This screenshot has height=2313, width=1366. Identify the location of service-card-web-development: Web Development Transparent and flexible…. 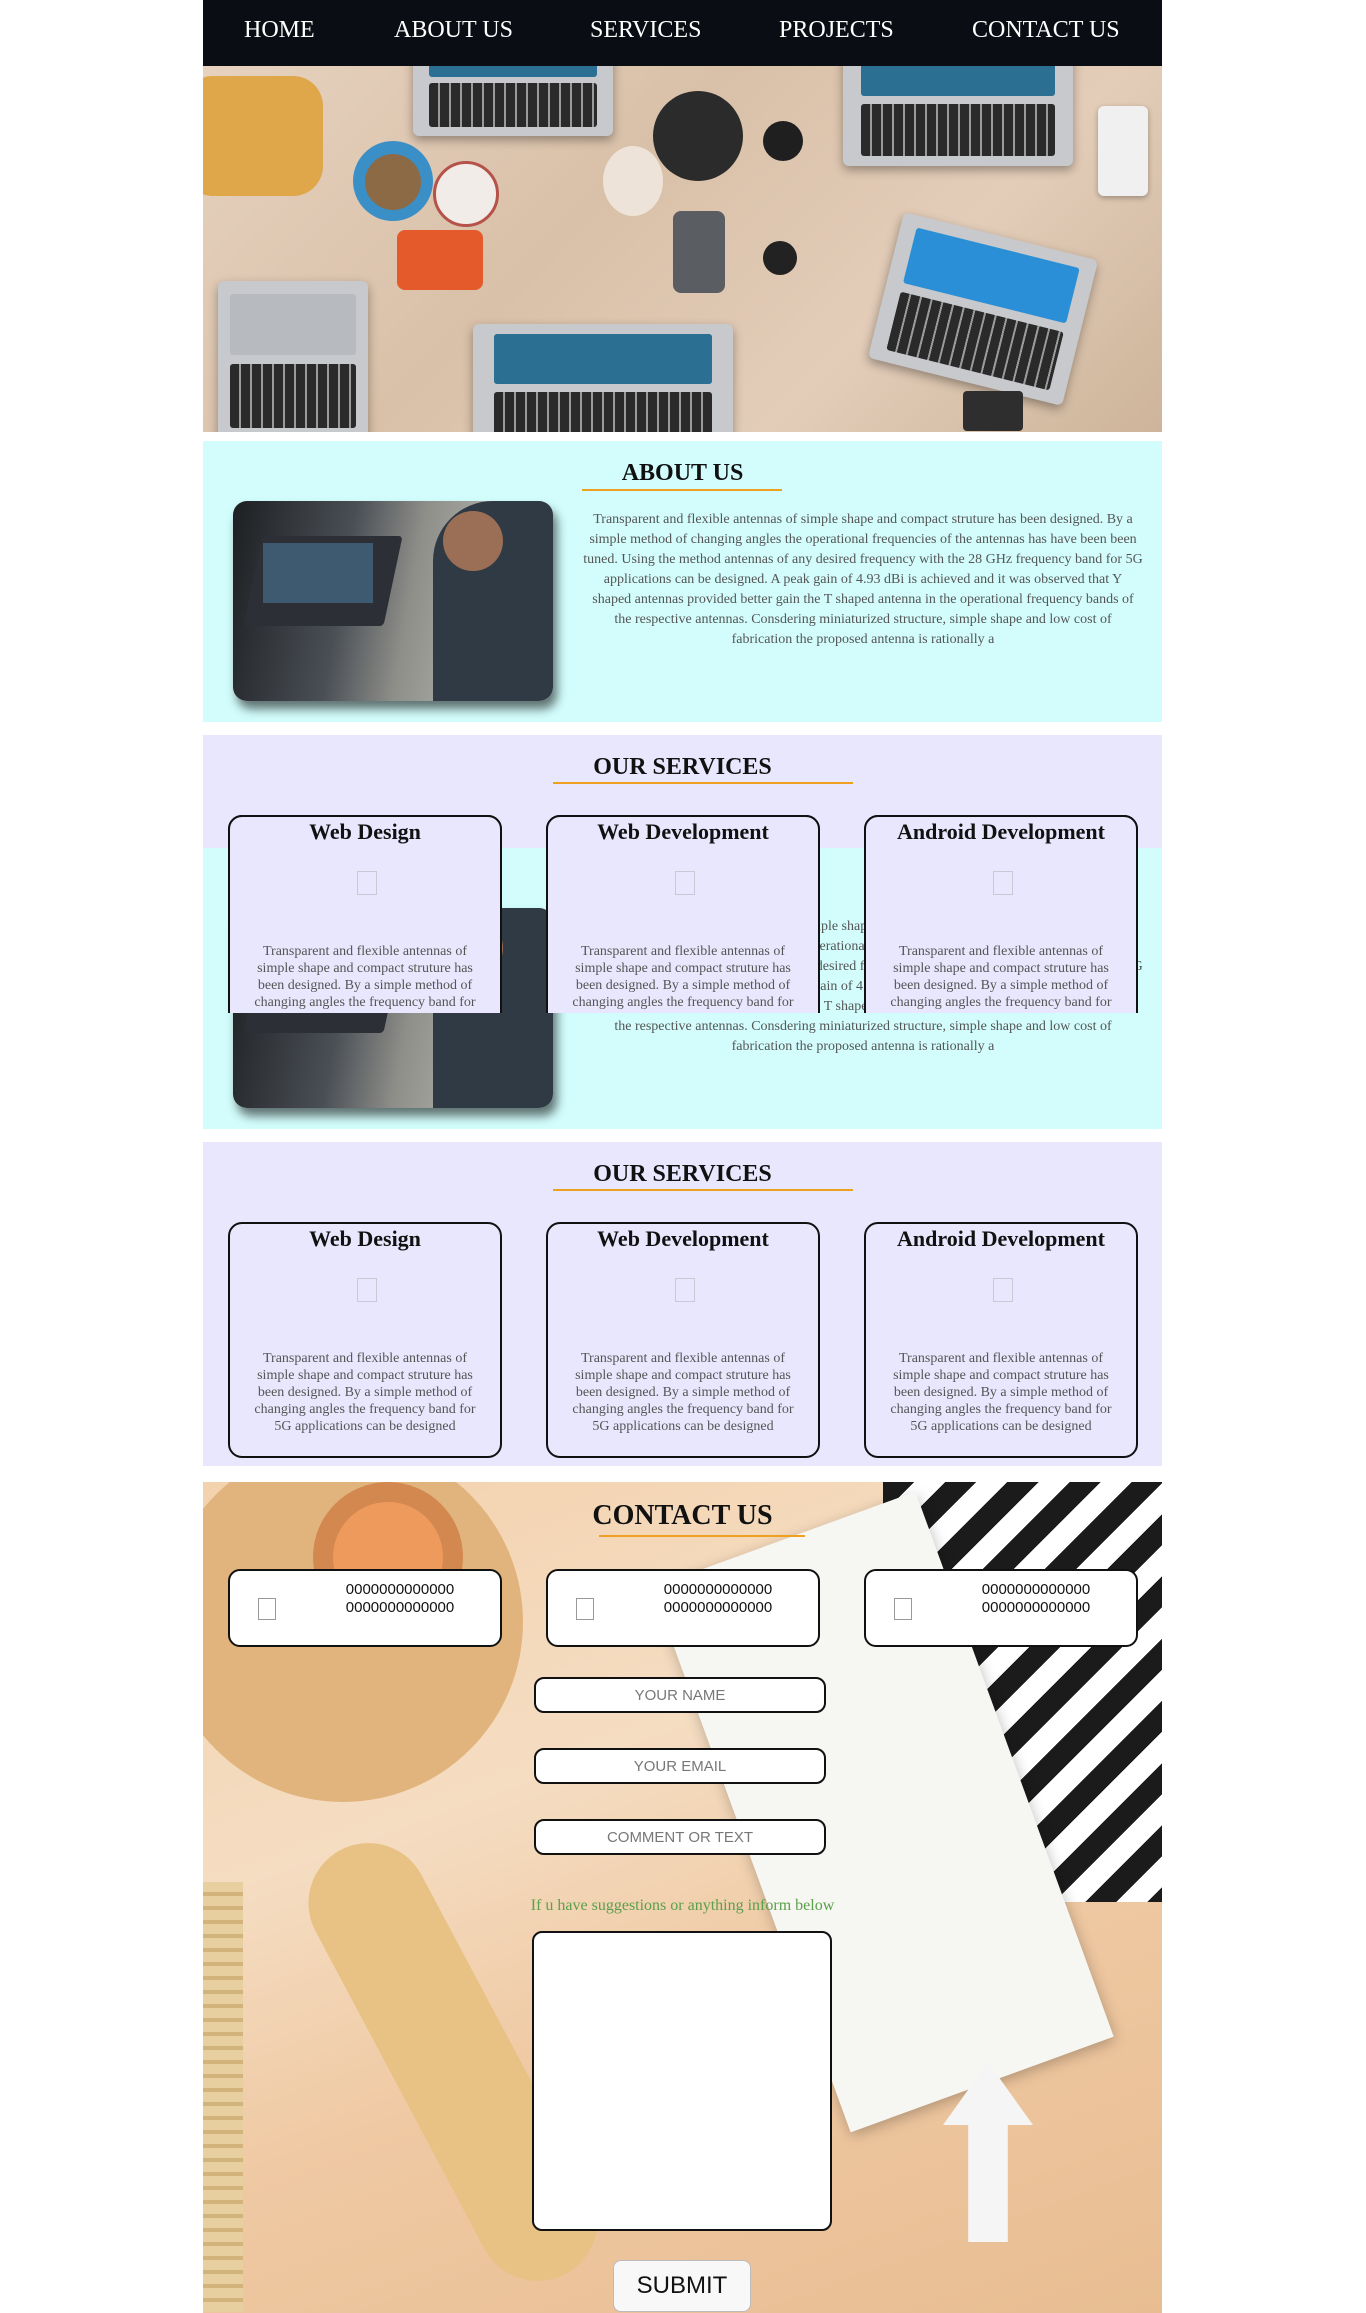
(683, 1340).